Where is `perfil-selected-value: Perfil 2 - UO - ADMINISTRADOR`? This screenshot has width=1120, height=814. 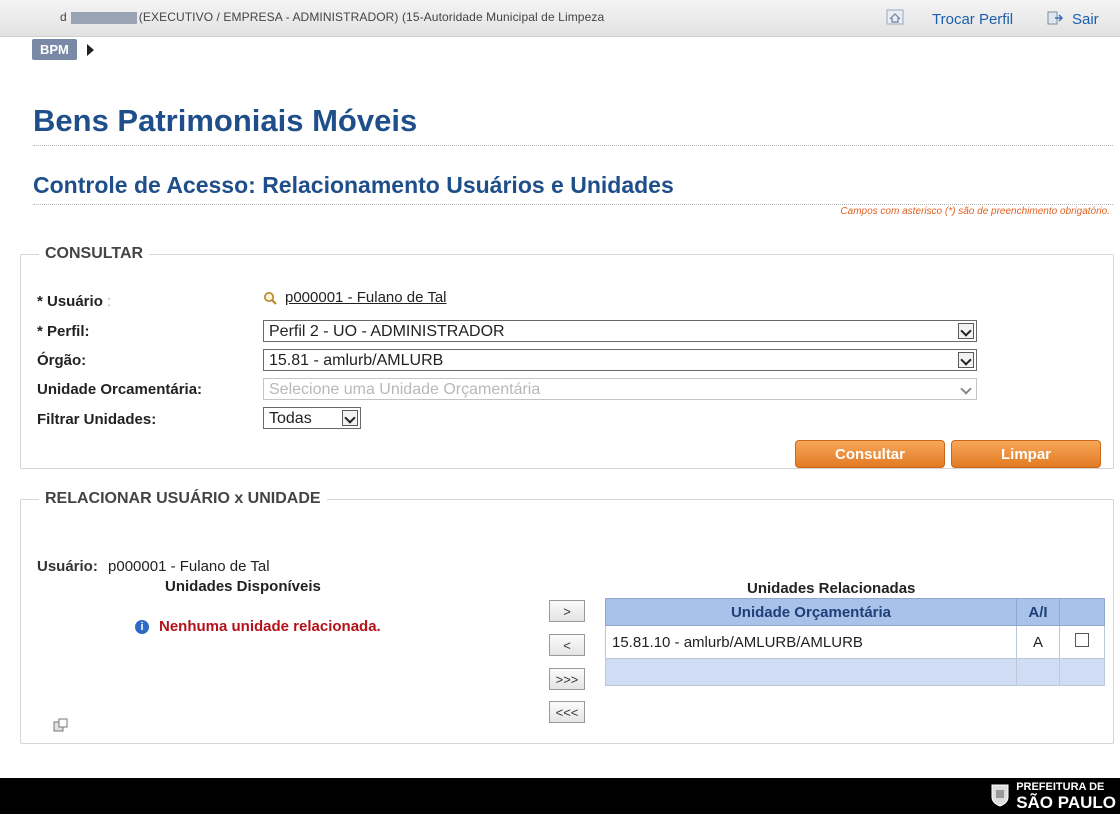
perfil-selected-value: Perfil 2 - UO - ADMINISTRADOR is located at coordinates (387, 331).